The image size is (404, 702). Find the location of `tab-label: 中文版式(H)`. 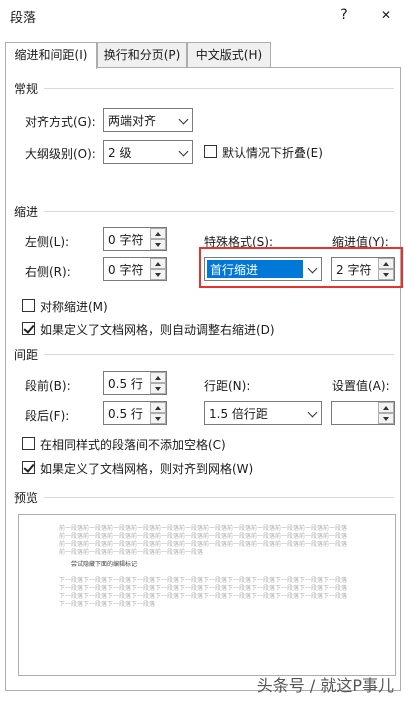

tab-label: 中文版式(H) is located at coordinates (229, 55).